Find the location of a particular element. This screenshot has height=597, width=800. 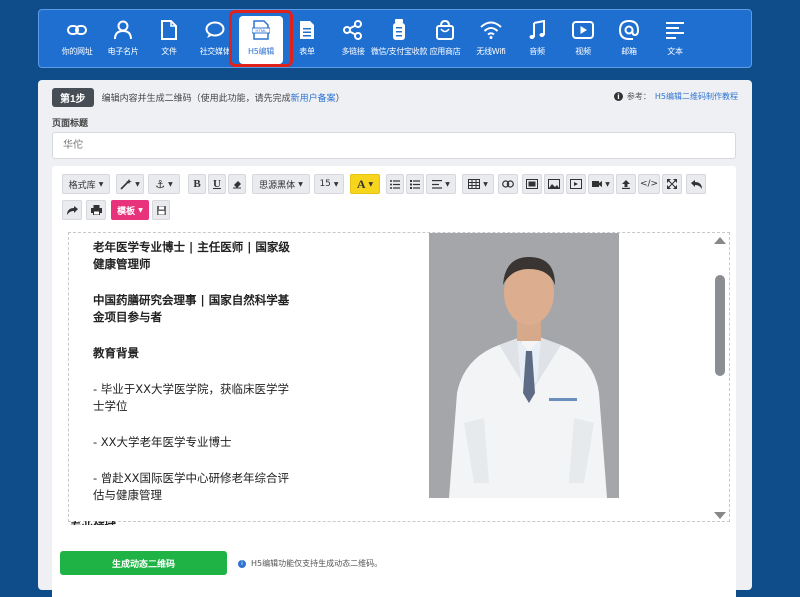

numbered-list-icon is located at coordinates (415, 184).